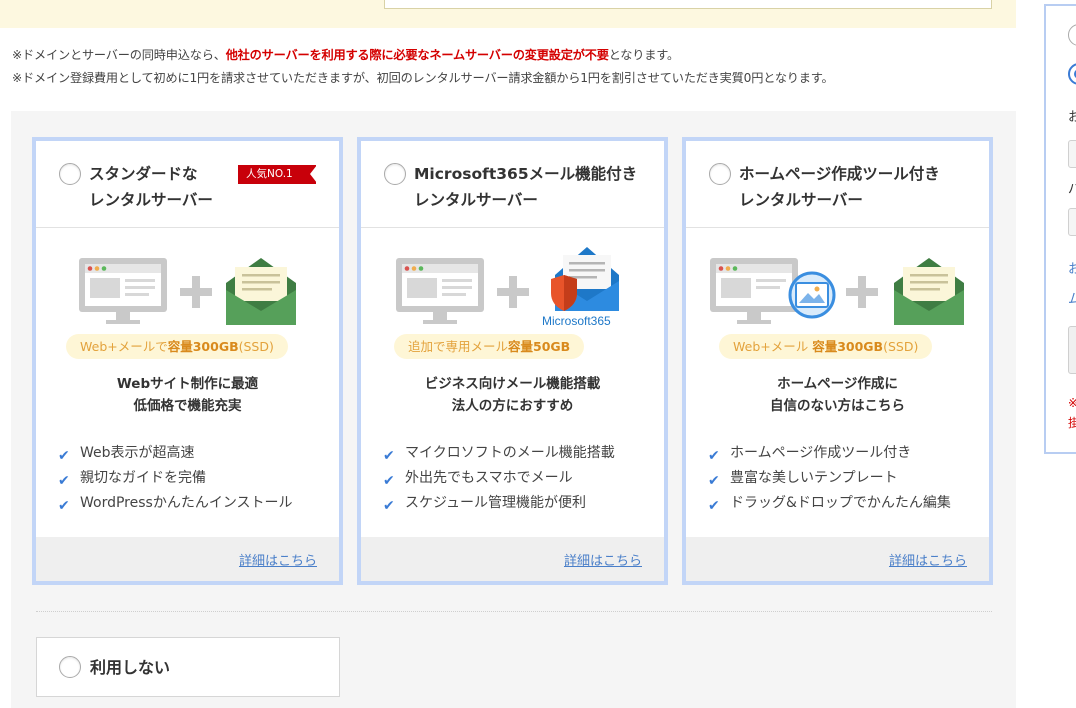 The width and height of the screenshot is (1076, 708). Describe the element at coordinates (512, 395) in the screenshot. I see `plan-description: ビジネス向けメール機能搭載 法人の方におすすめ` at that location.